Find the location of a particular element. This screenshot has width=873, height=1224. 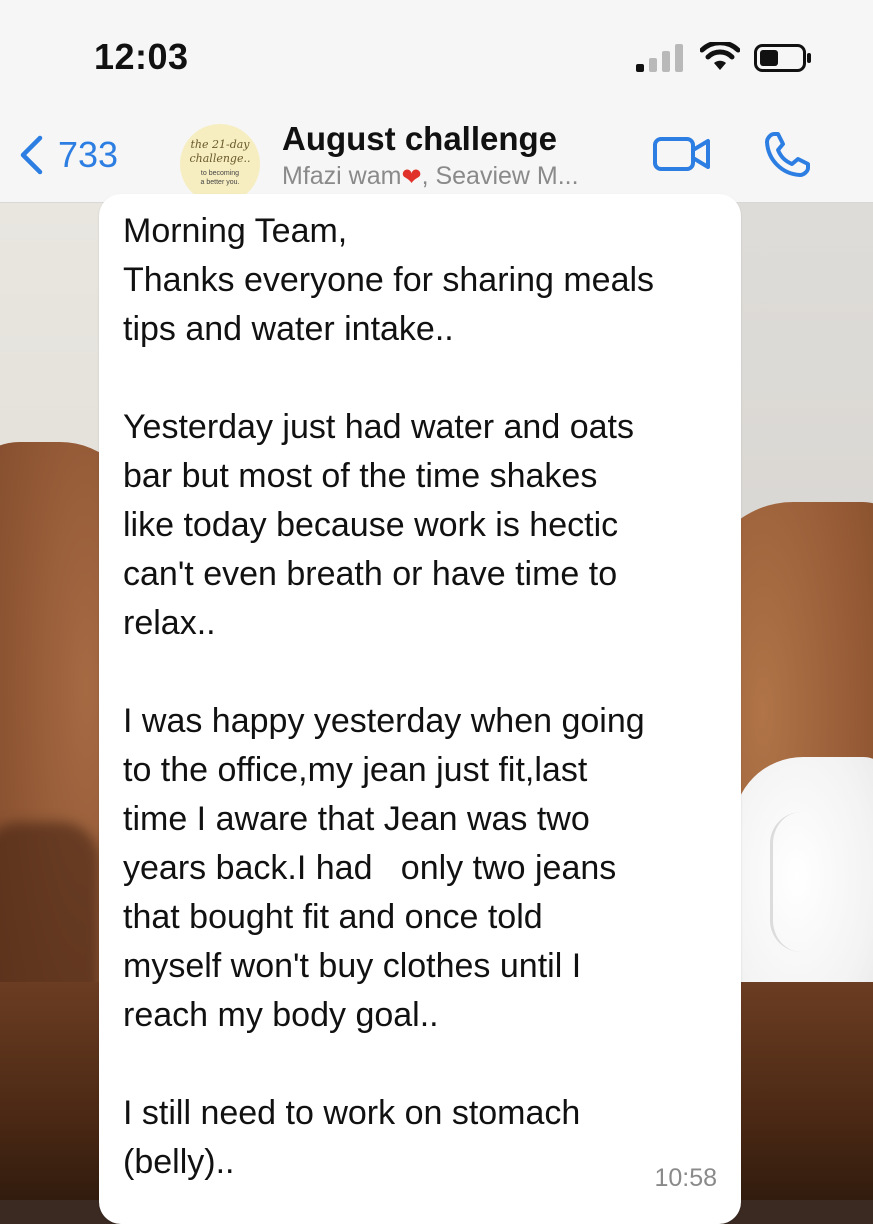

voice-call-button is located at coordinates (787, 155).